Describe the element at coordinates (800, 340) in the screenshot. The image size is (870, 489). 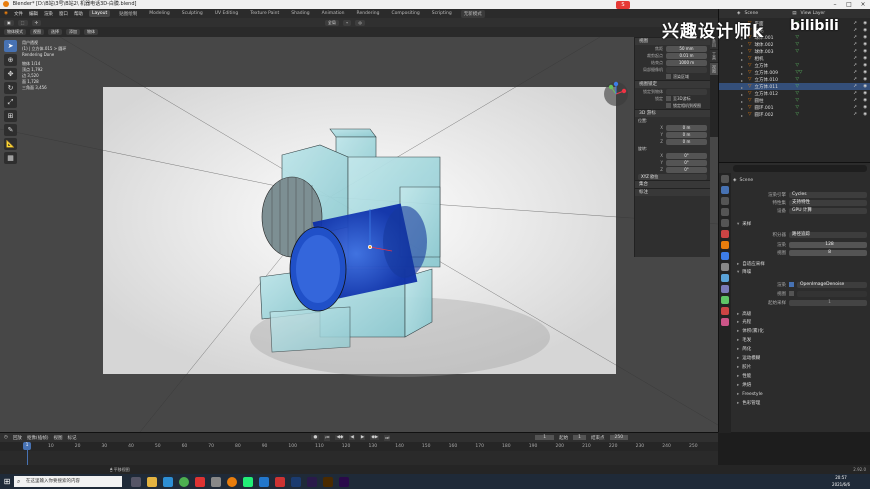
I see `properties-section: 毛发` at that location.